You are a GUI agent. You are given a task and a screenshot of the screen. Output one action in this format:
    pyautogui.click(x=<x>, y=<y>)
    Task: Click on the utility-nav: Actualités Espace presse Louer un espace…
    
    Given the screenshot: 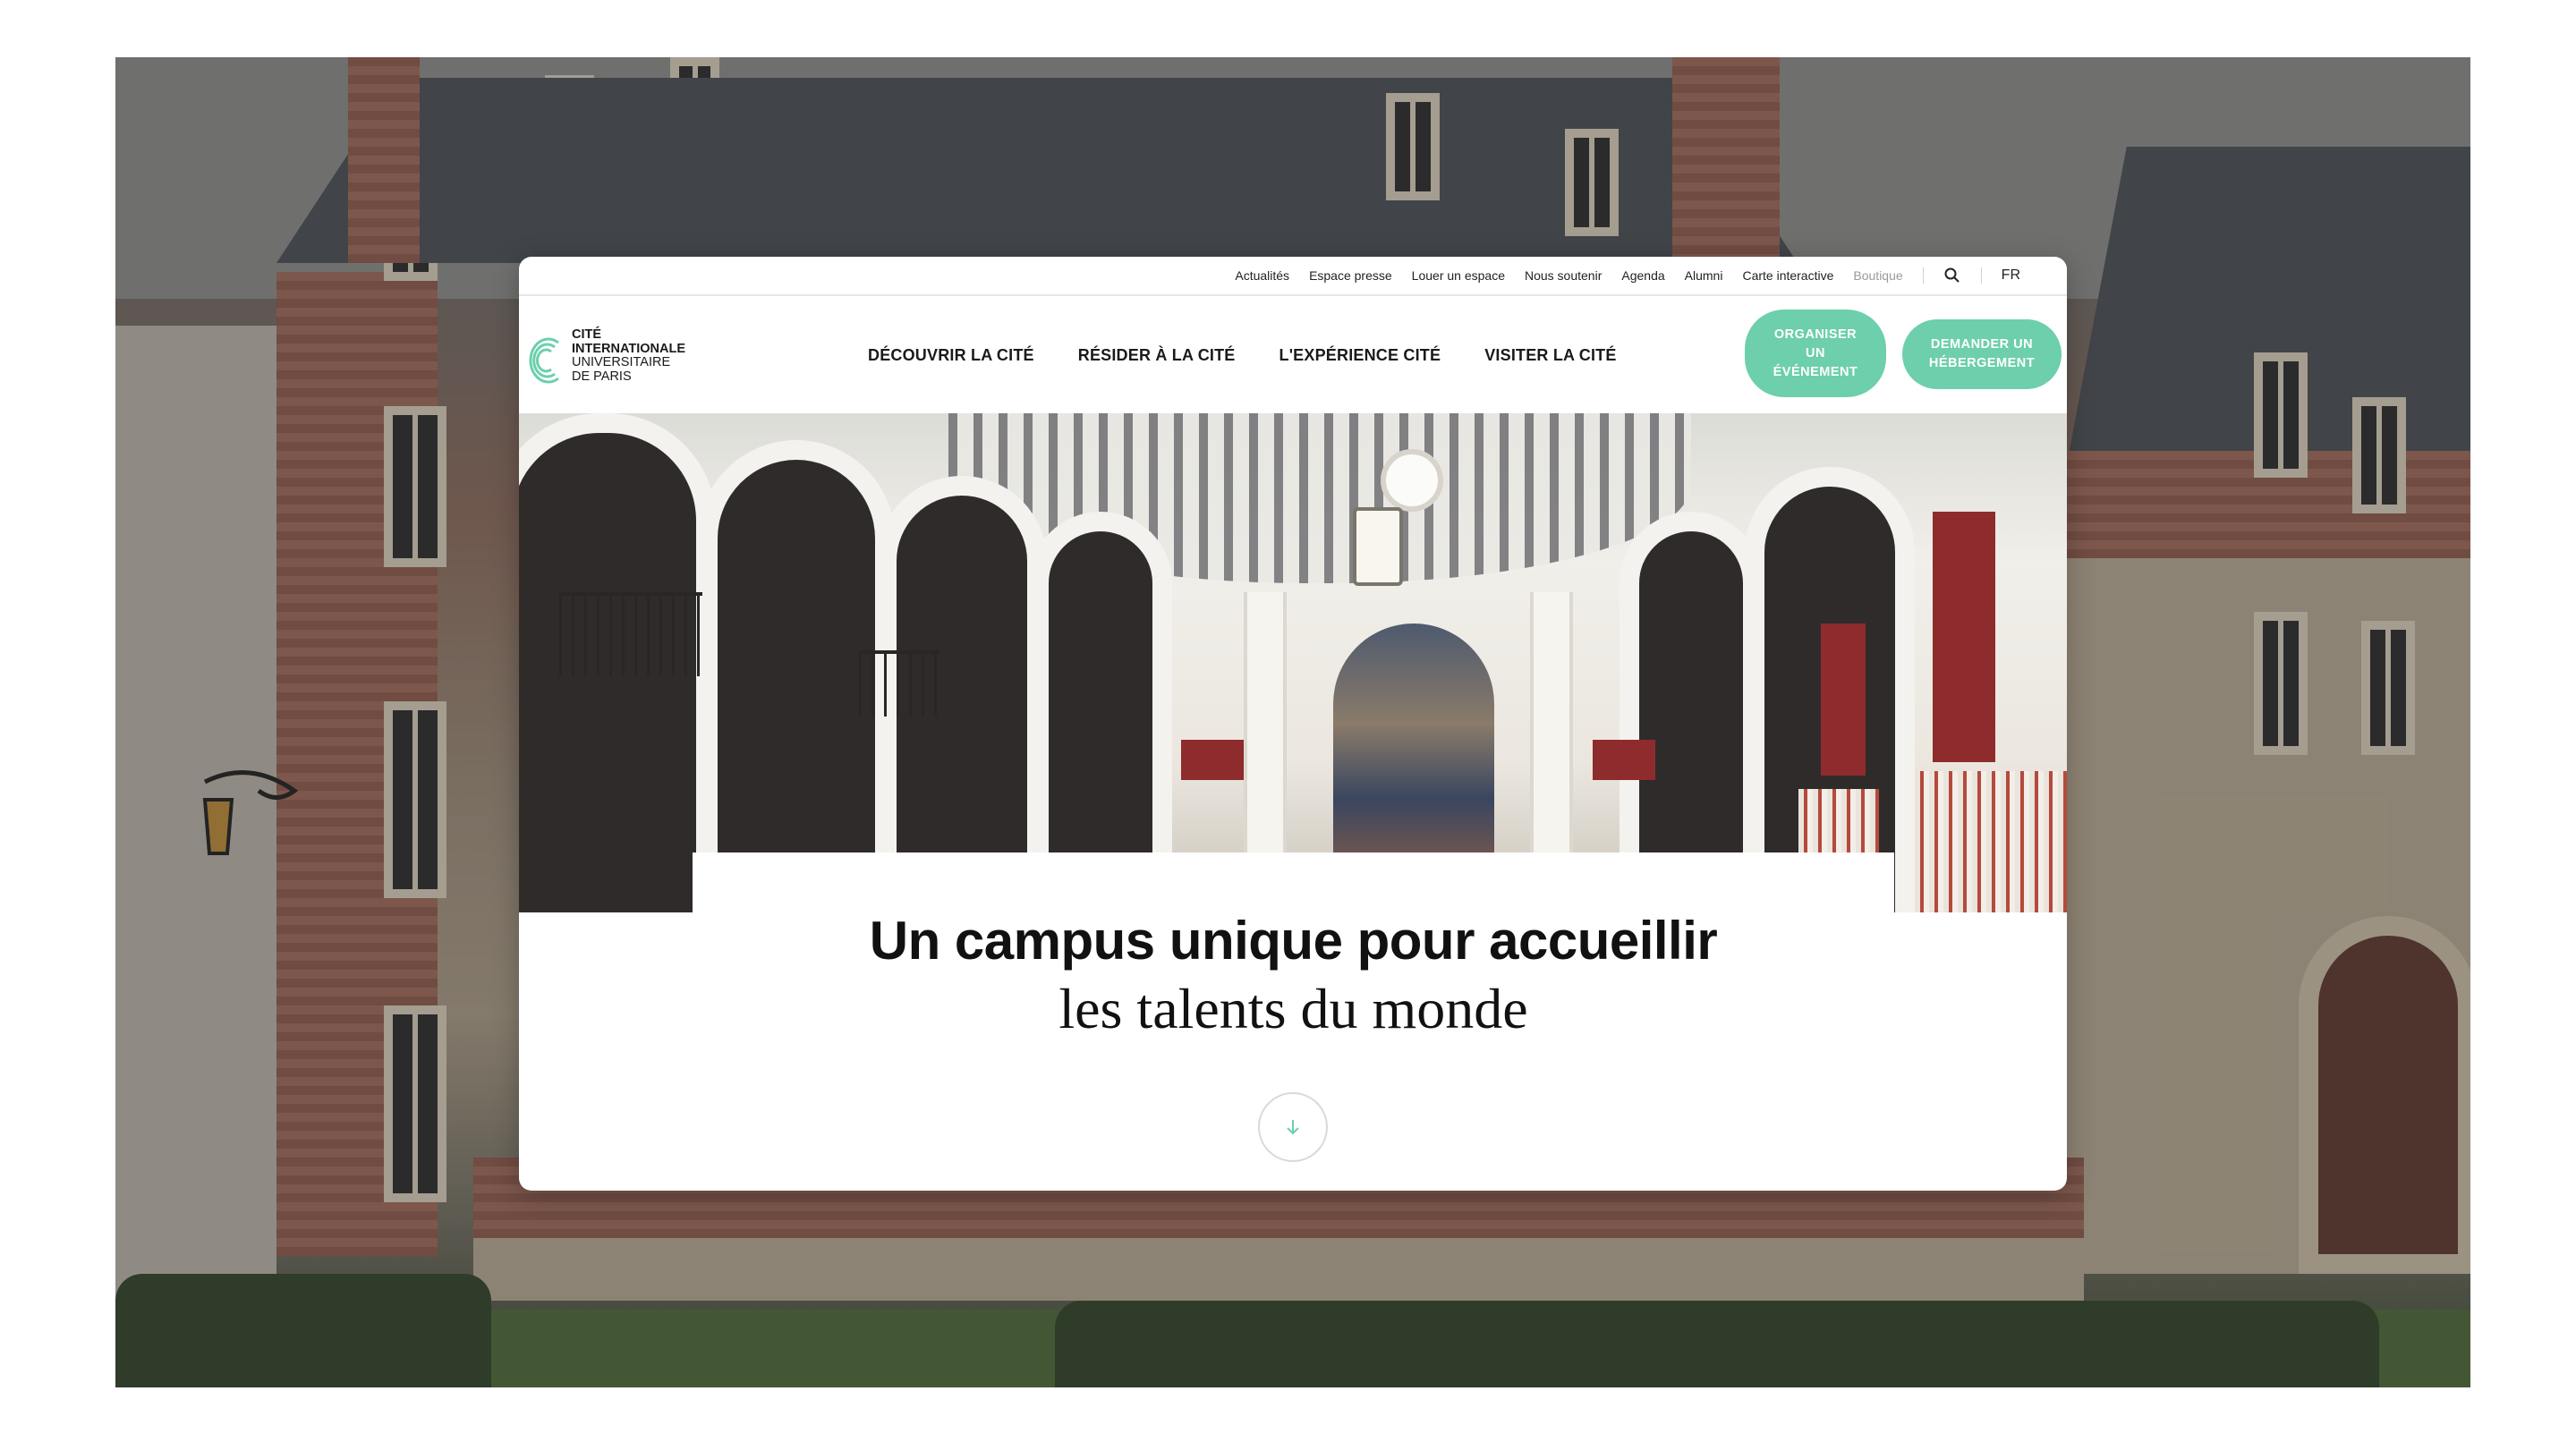 What is the action you would take?
    pyautogui.click(x=1293, y=276)
    